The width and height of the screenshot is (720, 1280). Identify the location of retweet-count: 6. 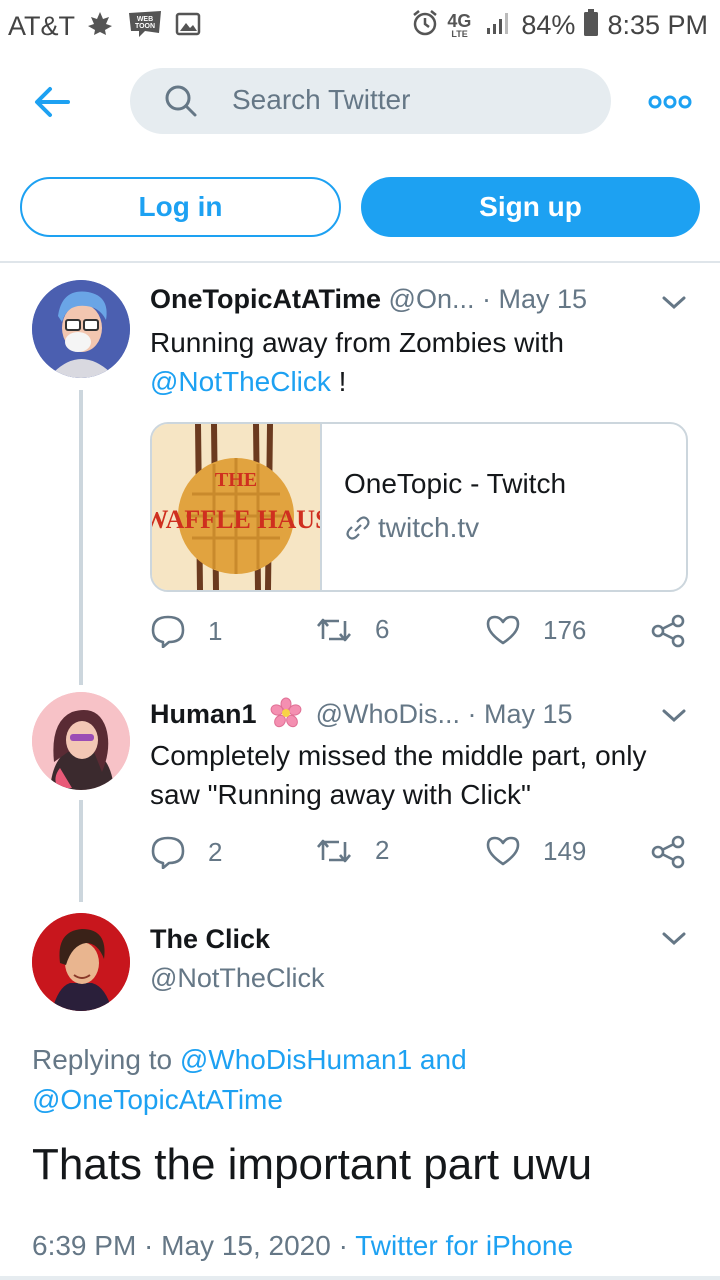
(382, 629).